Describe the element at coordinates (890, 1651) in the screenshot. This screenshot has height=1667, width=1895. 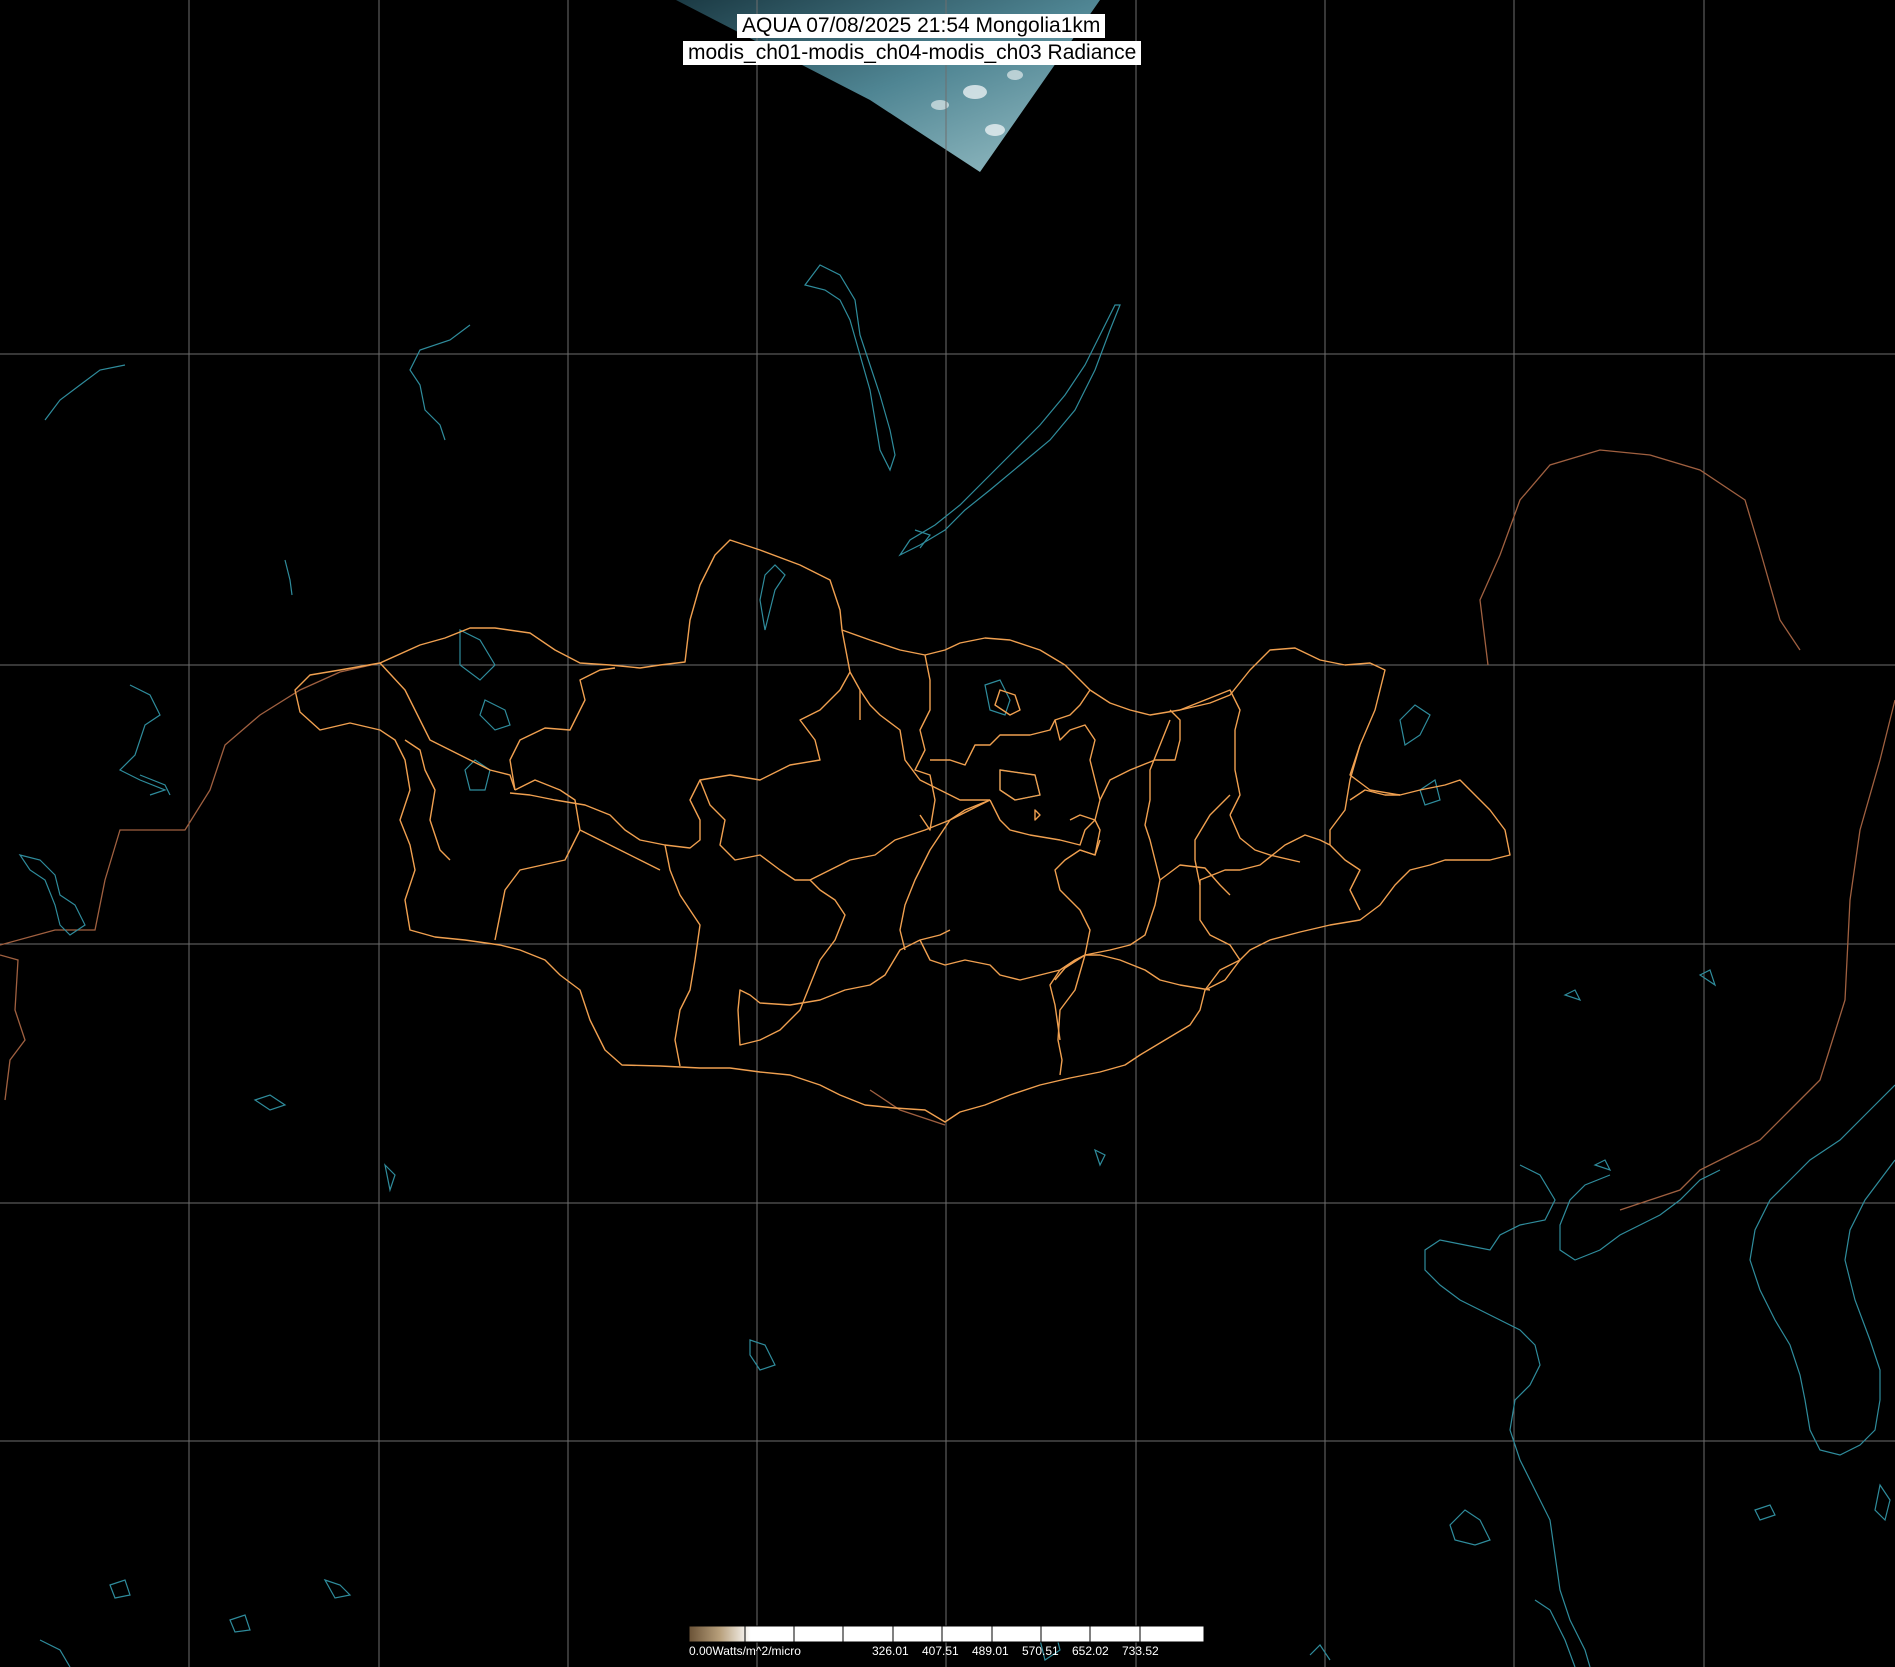
I see `colorbar-tick-label: 326.01` at that location.